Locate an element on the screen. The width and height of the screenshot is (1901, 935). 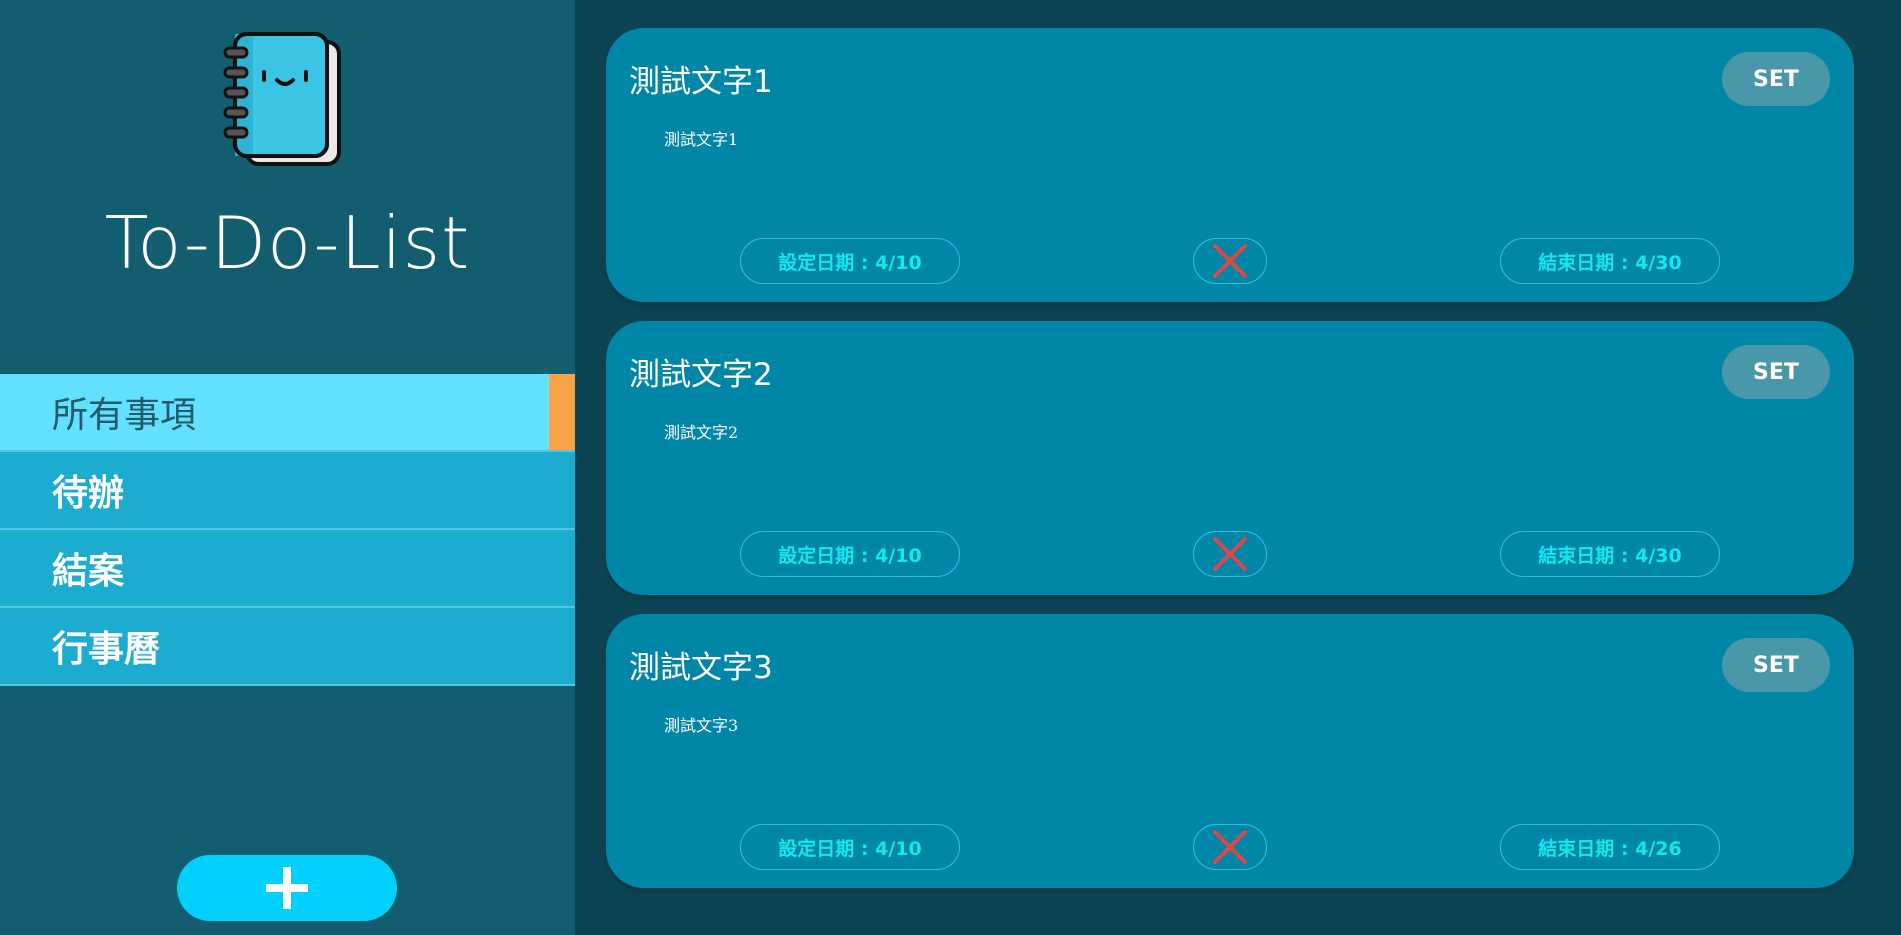
task-description: 測試文字1 is located at coordinates (701, 139).